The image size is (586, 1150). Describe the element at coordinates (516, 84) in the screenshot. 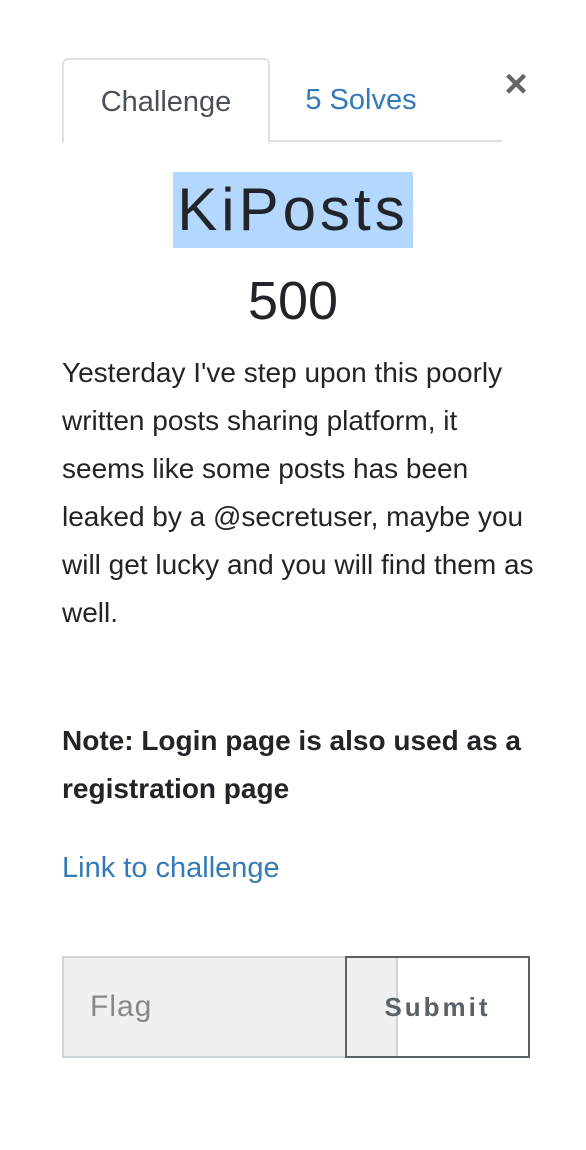

I see `close-icon: ×` at that location.